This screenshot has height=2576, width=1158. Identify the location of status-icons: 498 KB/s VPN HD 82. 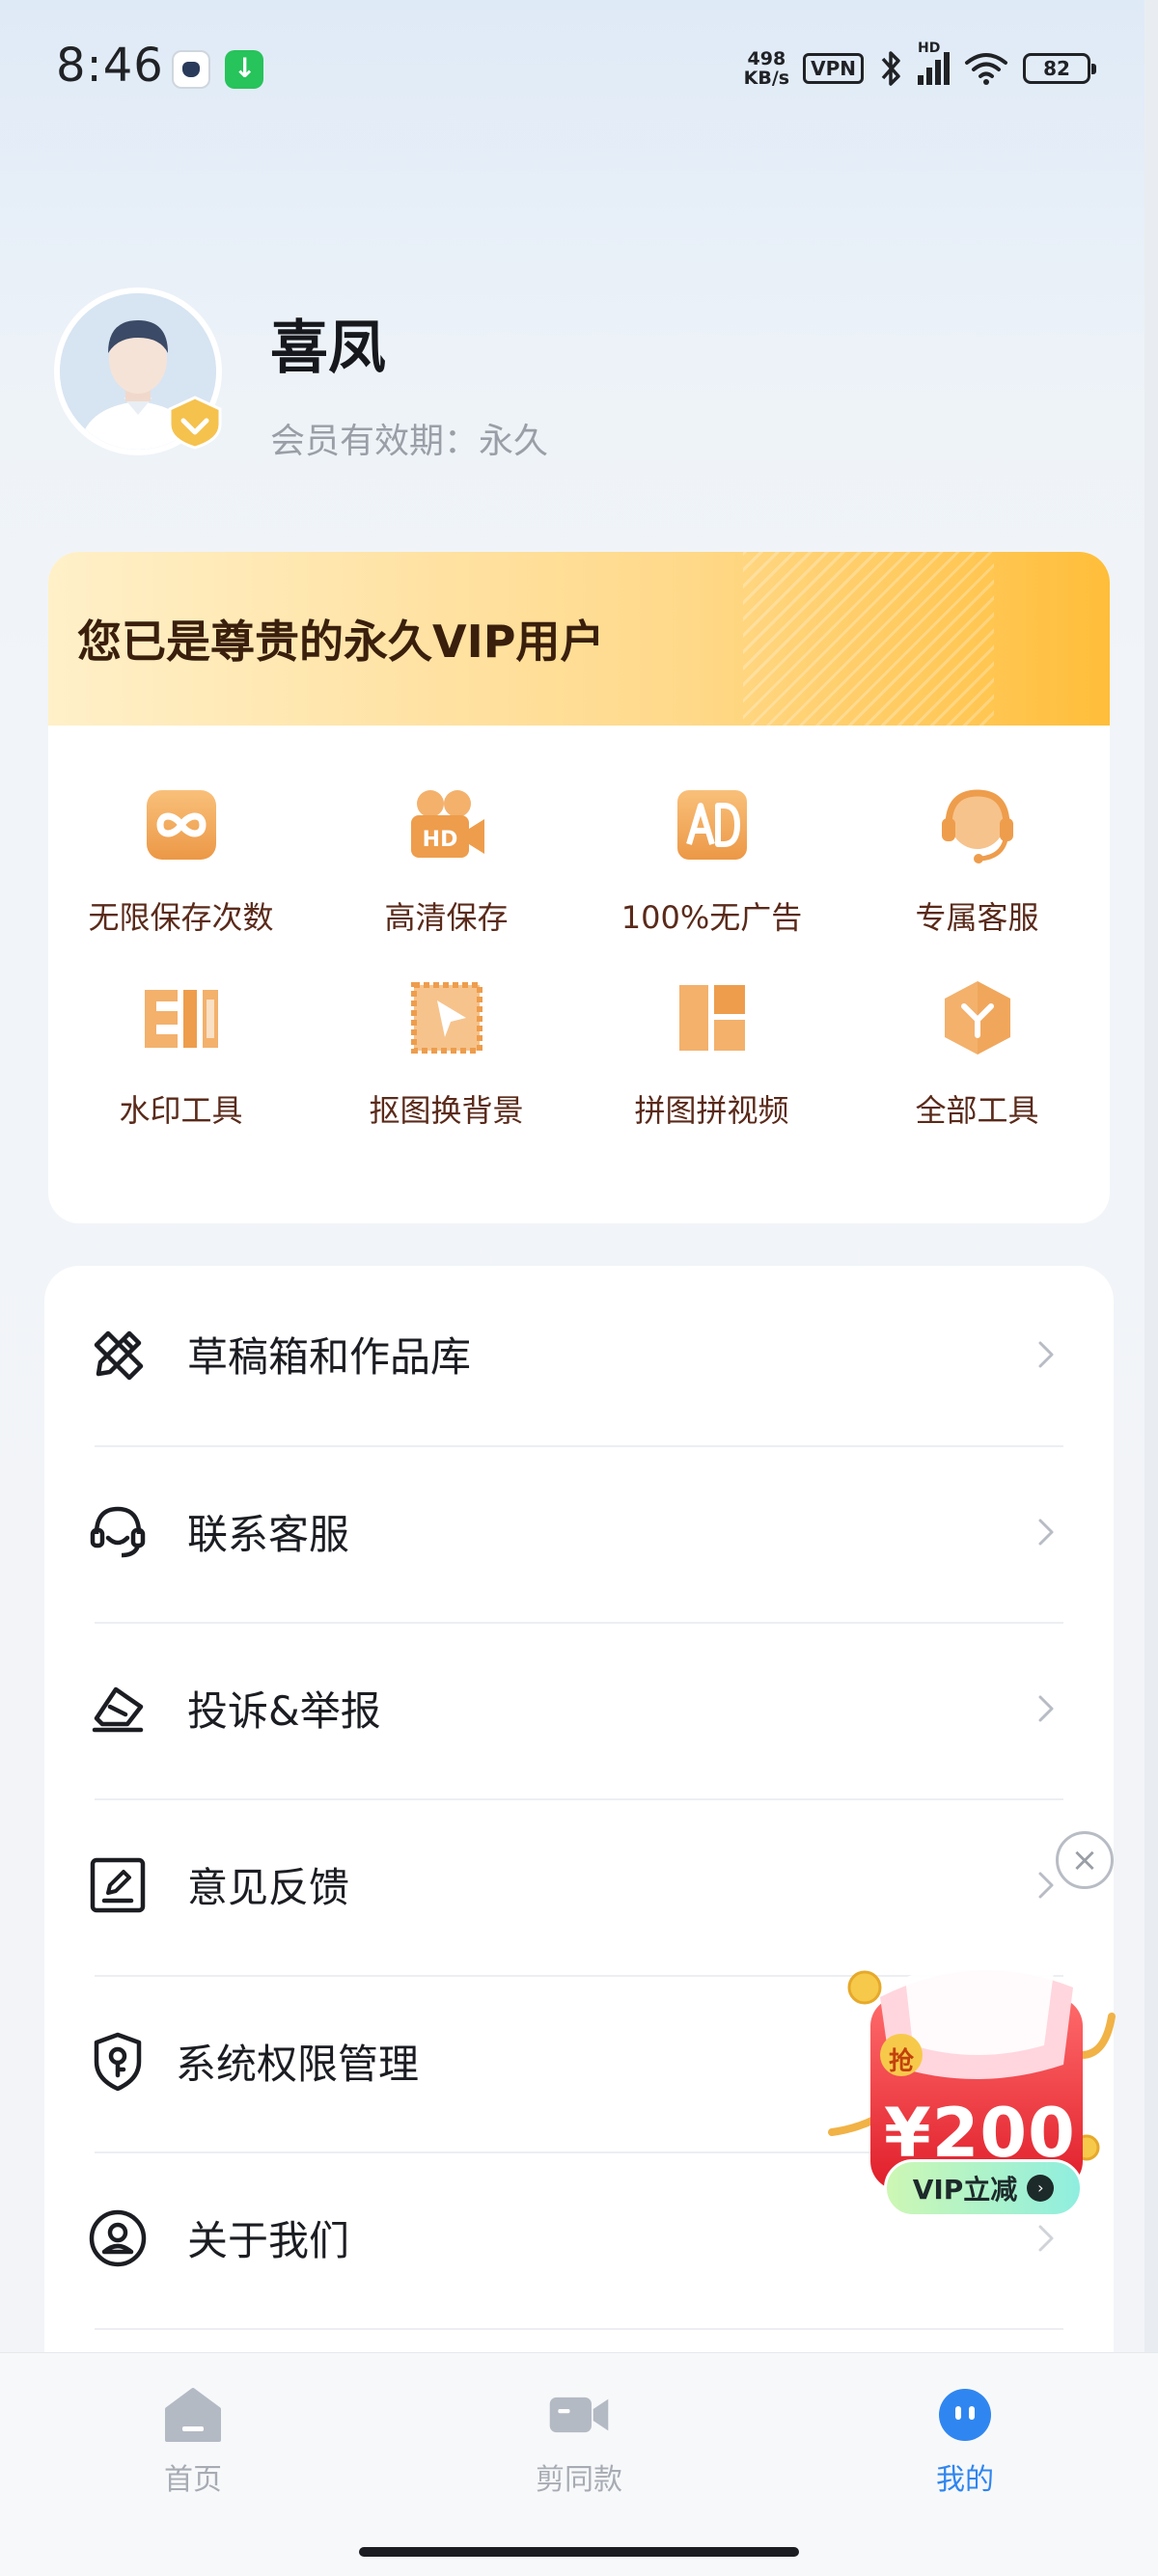
(920, 67).